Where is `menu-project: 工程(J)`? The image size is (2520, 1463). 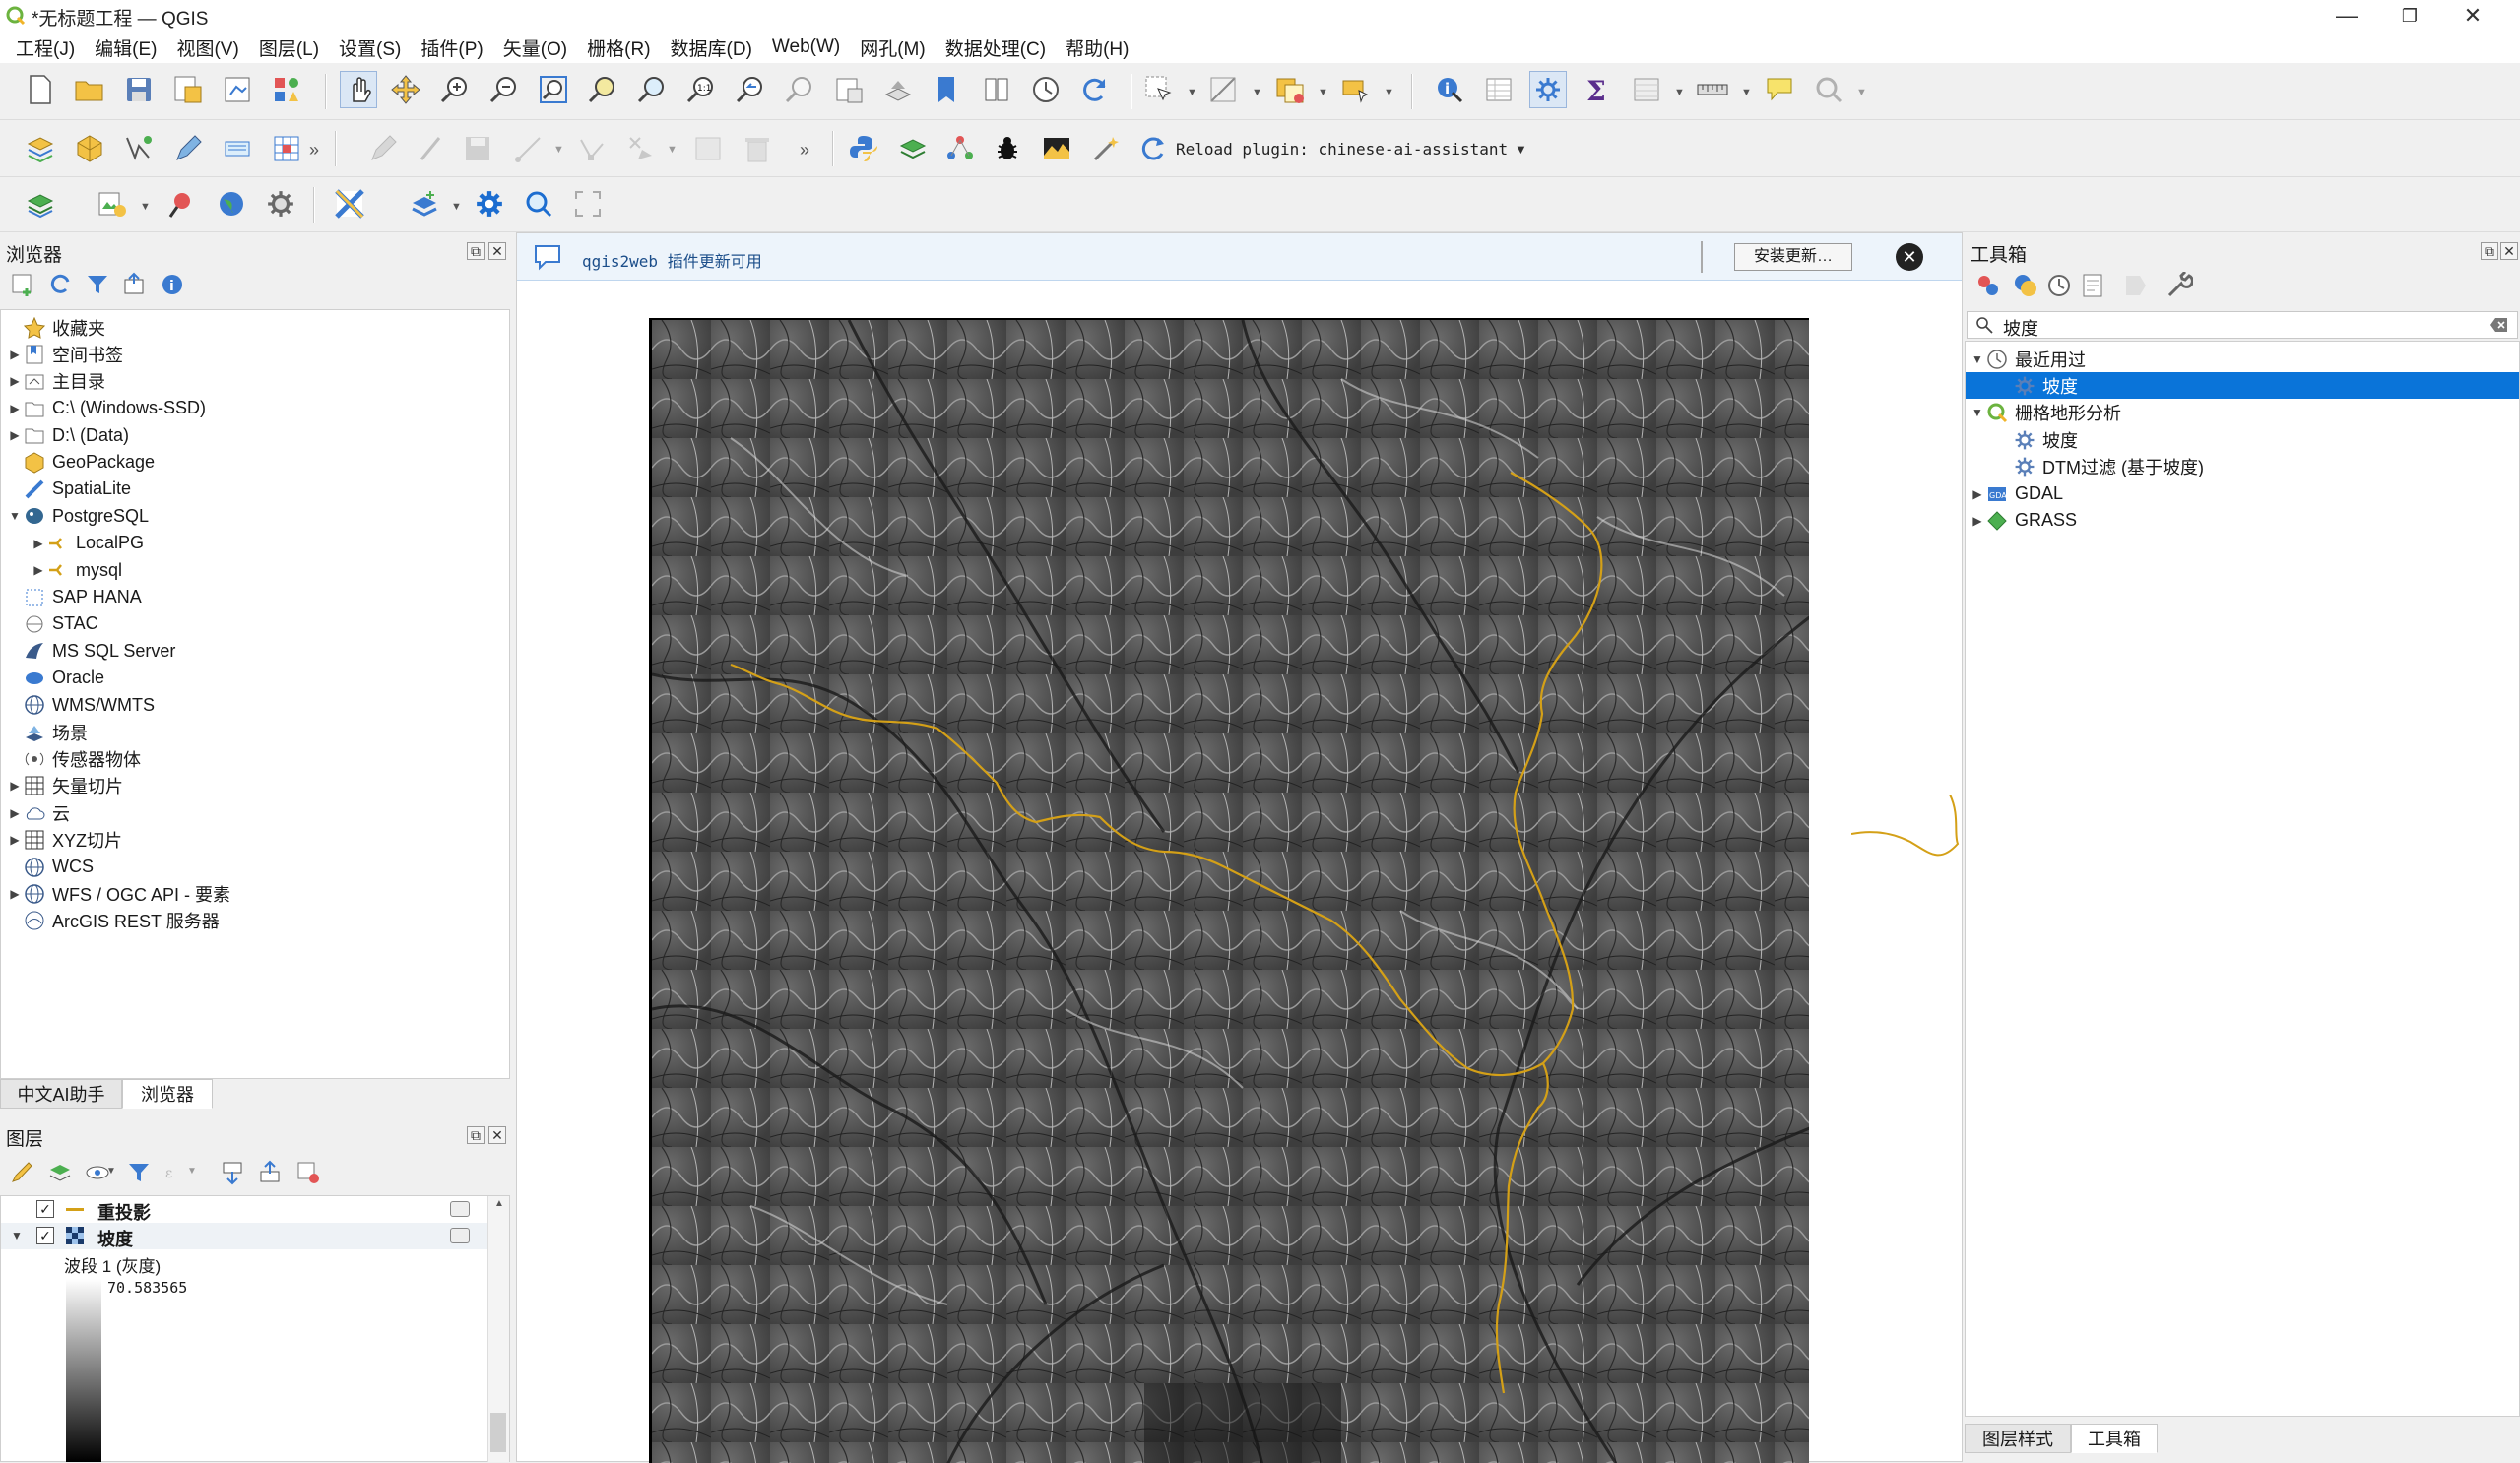
menu-project: 工程(J) is located at coordinates (45, 48).